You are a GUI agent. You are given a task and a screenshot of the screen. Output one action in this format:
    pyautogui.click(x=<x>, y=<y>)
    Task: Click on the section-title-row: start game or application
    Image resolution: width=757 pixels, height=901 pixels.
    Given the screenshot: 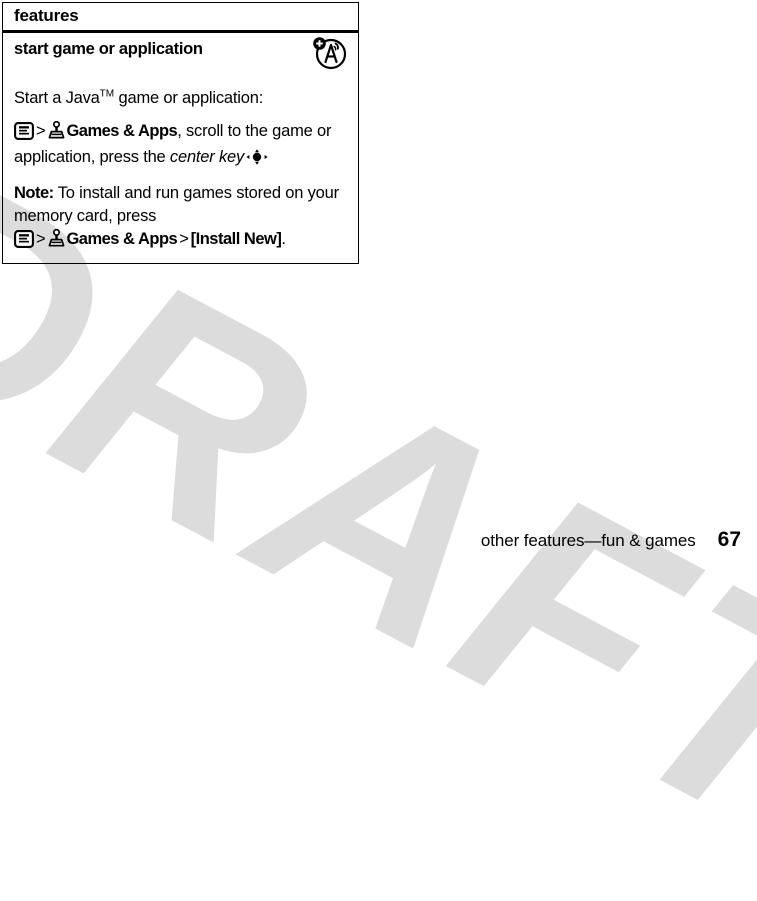 What is the action you would take?
    pyautogui.click(x=181, y=56)
    